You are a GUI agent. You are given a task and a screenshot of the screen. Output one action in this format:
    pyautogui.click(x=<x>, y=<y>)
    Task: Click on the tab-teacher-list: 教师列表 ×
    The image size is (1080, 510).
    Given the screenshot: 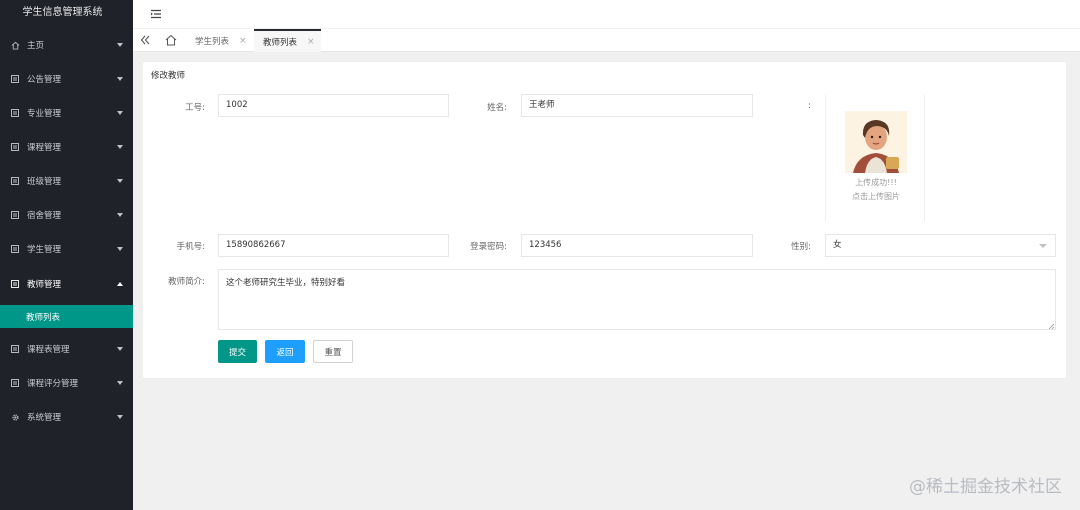 What is the action you would take?
    pyautogui.click(x=287, y=40)
    